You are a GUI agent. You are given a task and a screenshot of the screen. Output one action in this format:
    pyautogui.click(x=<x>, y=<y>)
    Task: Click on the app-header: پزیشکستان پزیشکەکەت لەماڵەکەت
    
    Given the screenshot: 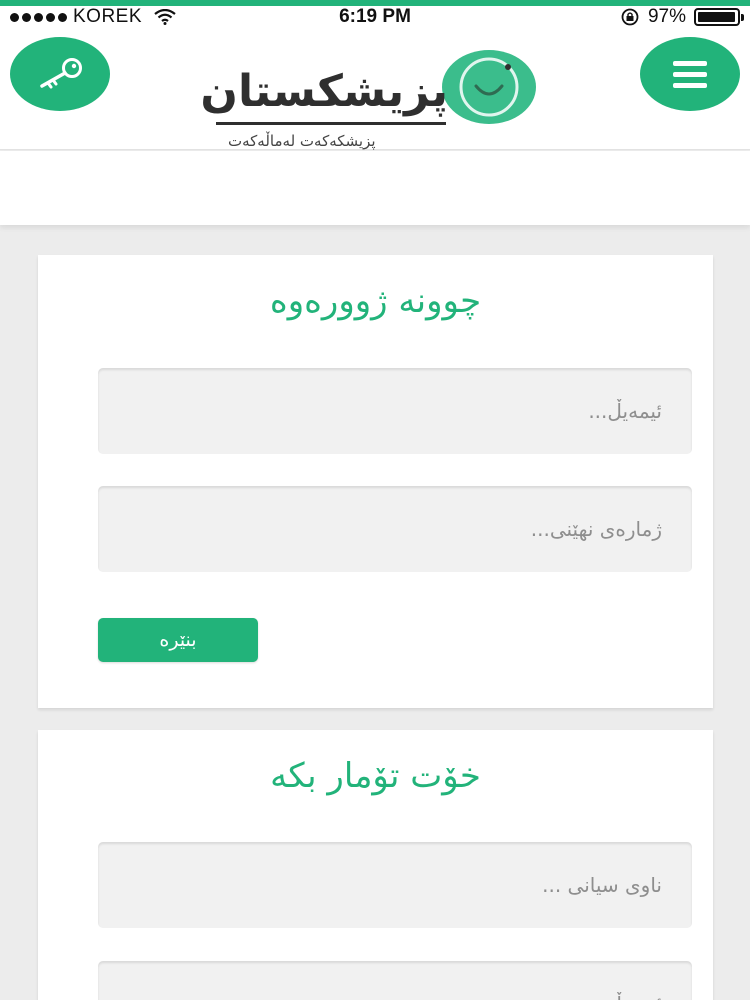 What is the action you would take?
    pyautogui.click(x=375, y=89)
    